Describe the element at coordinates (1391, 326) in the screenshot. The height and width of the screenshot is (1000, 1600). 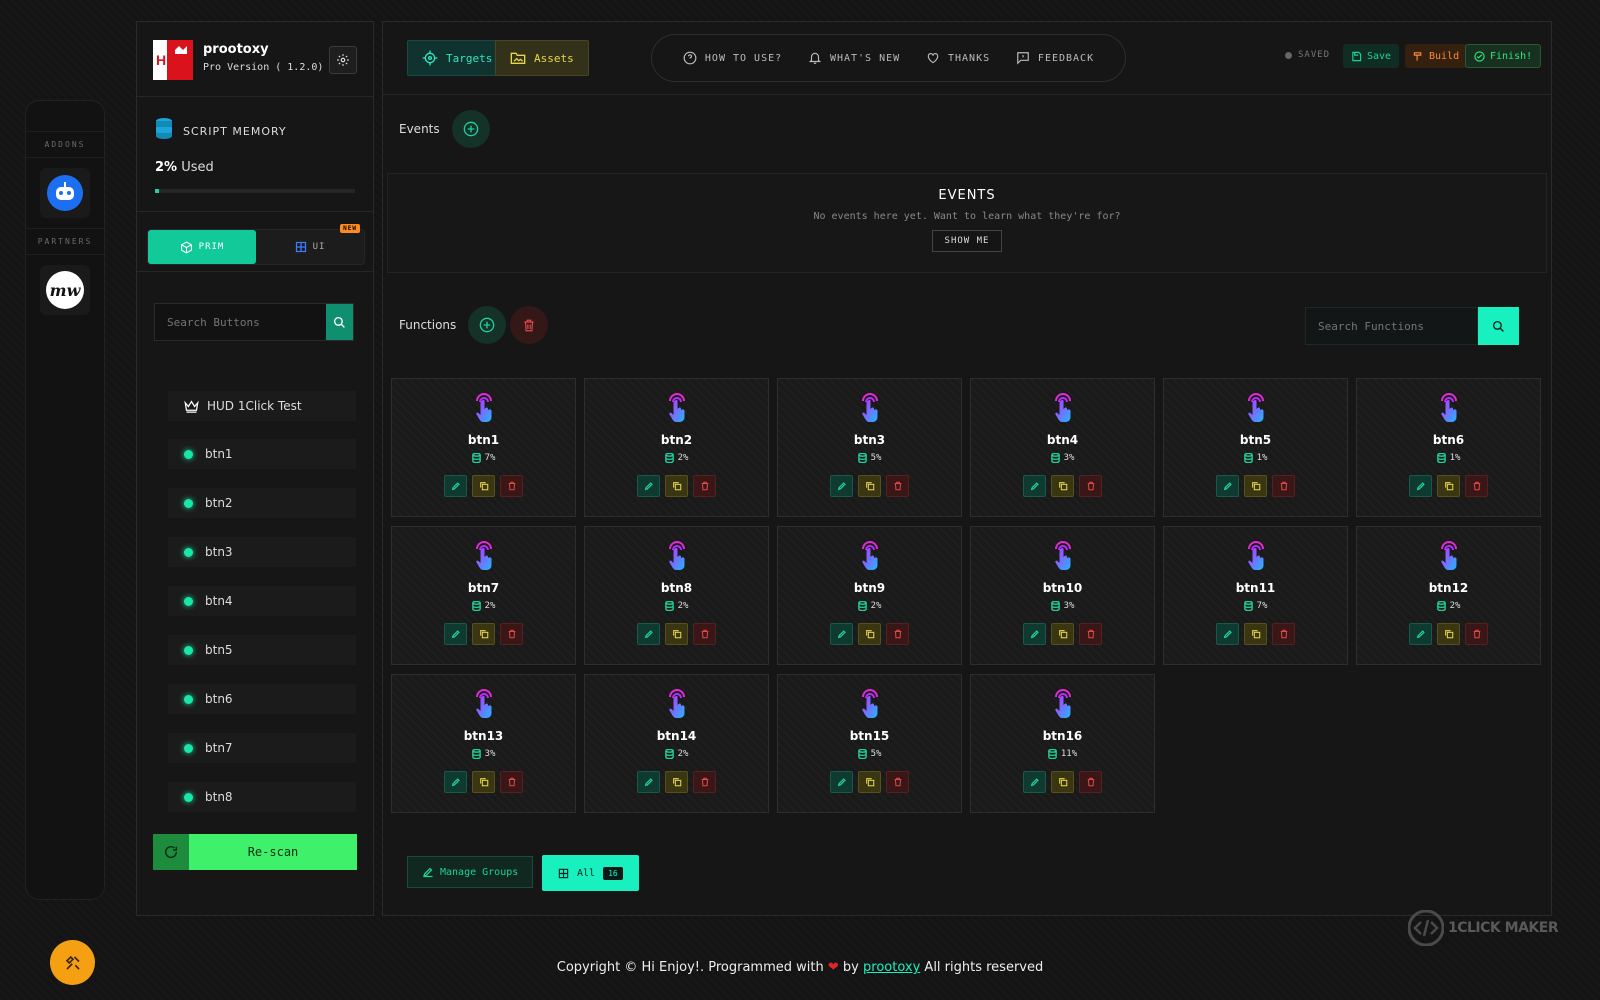
I see `function-search-input` at that location.